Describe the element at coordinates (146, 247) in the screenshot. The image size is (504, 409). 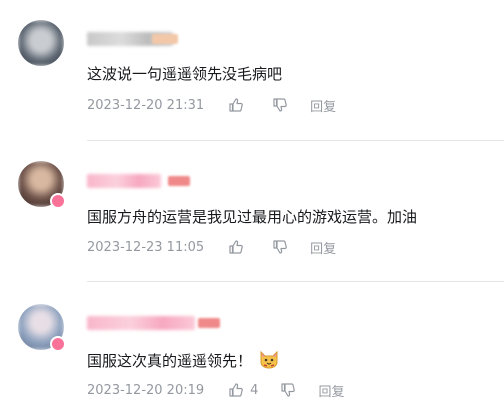
I see `comment-time: 2023-12-23 11:05` at that location.